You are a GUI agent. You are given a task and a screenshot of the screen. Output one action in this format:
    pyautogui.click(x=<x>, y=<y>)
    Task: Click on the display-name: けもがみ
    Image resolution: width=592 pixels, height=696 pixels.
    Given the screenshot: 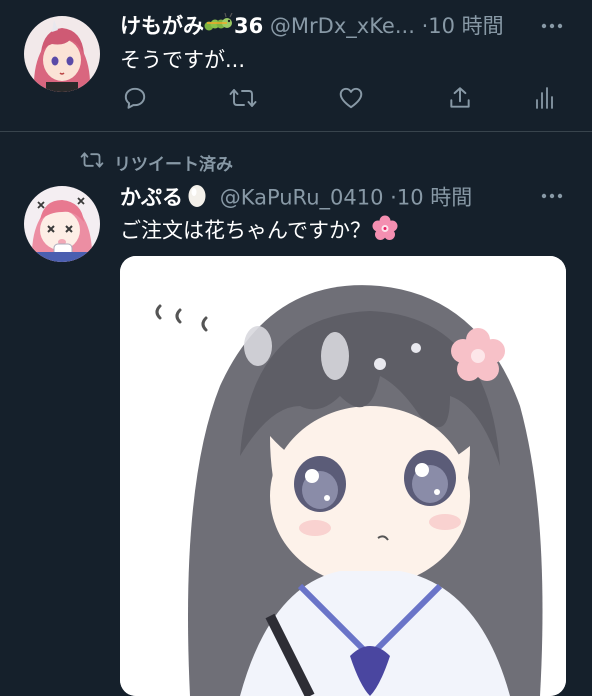 What is the action you would take?
    pyautogui.click(x=162, y=26)
    